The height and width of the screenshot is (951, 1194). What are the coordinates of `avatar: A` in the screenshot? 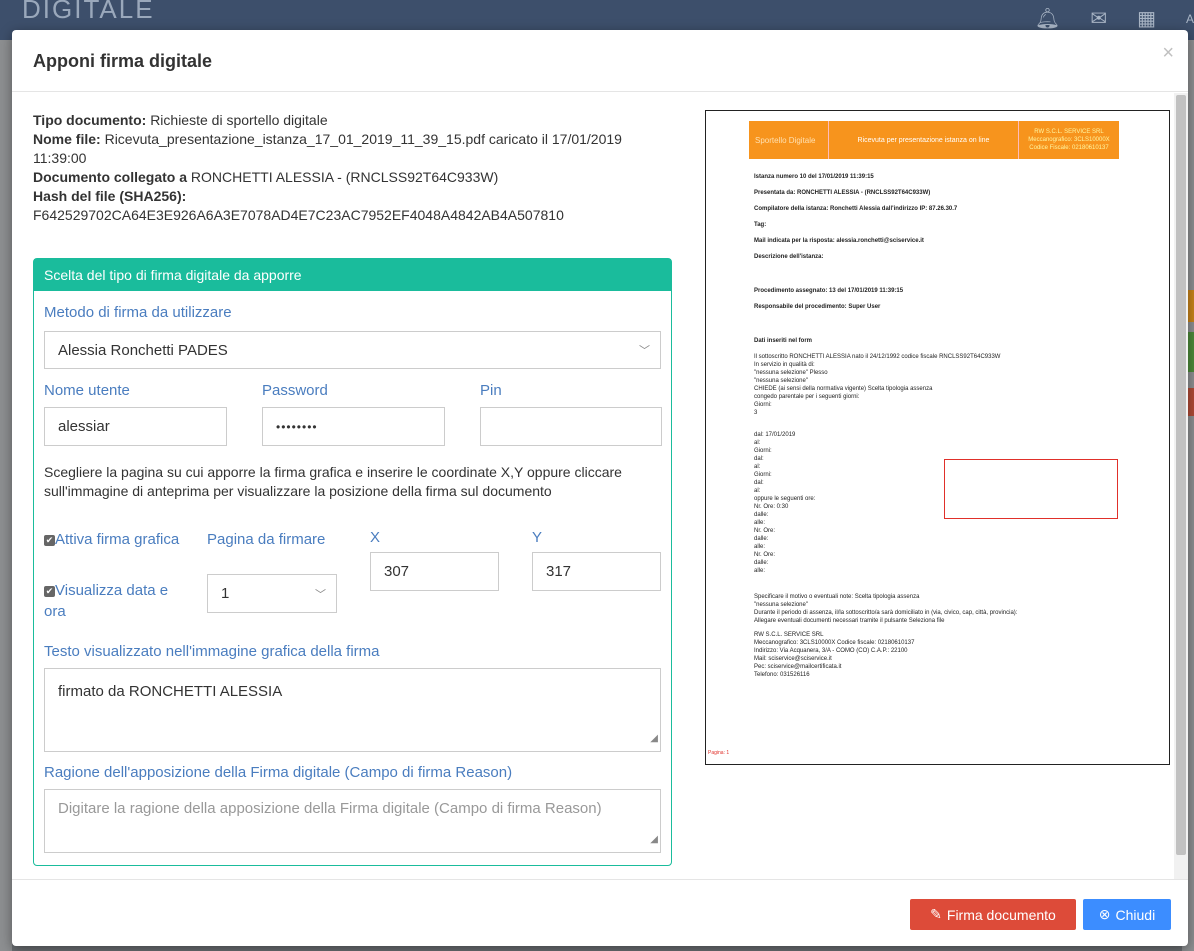 It's located at (1190, 18).